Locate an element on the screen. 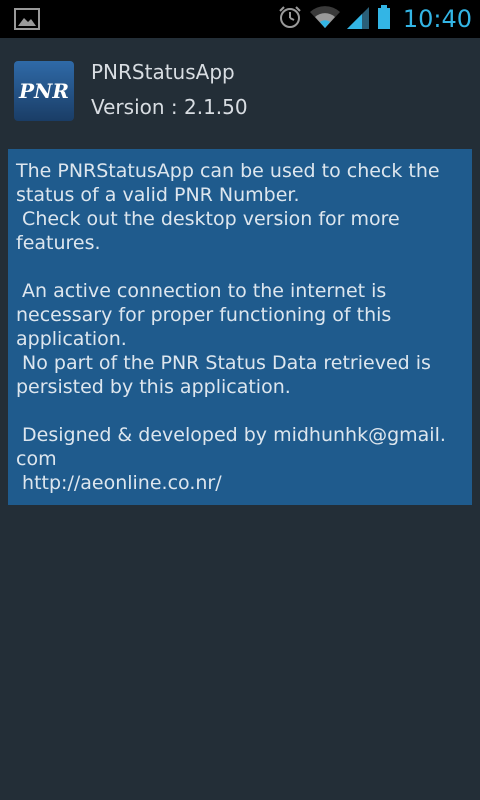 This screenshot has height=800, width=480. app-logo: PNR is located at coordinates (44, 91).